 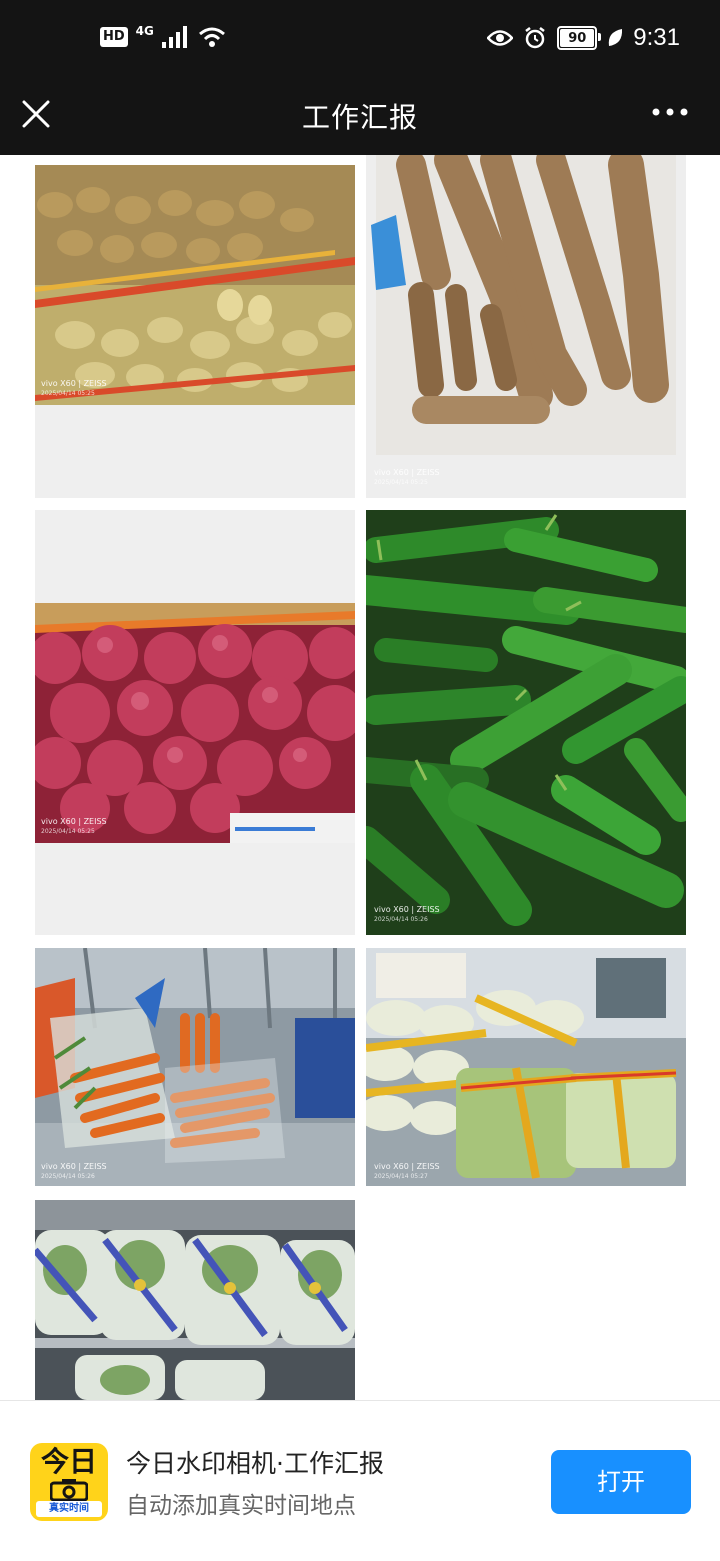 I want to click on nav-bar: 工作汇报, so click(x=360, y=119).